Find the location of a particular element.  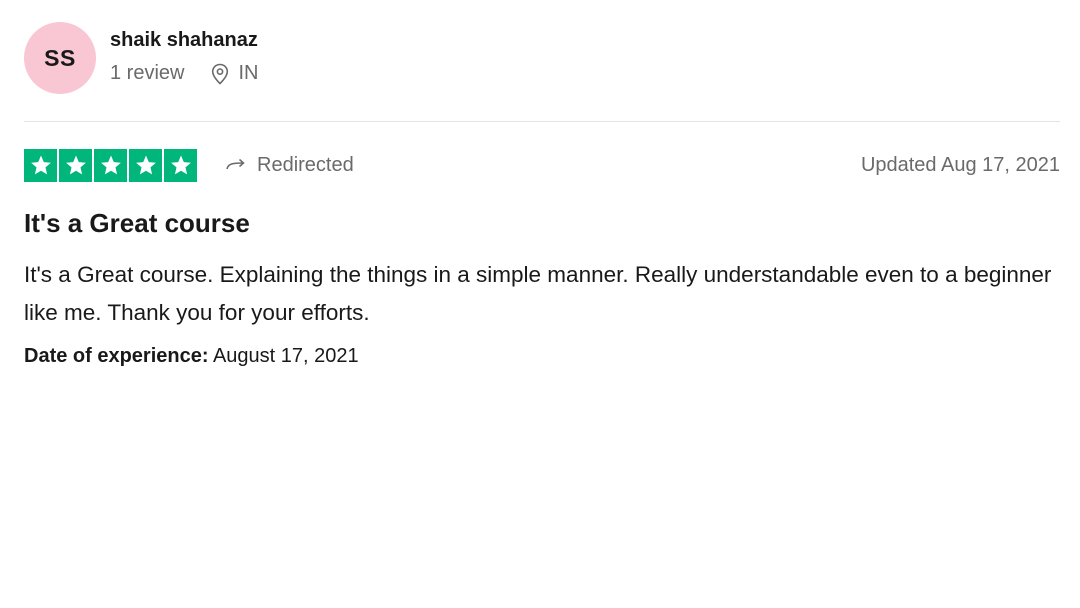

date-of-experience: Date of experience: August 17, 2021 is located at coordinates (191, 356).